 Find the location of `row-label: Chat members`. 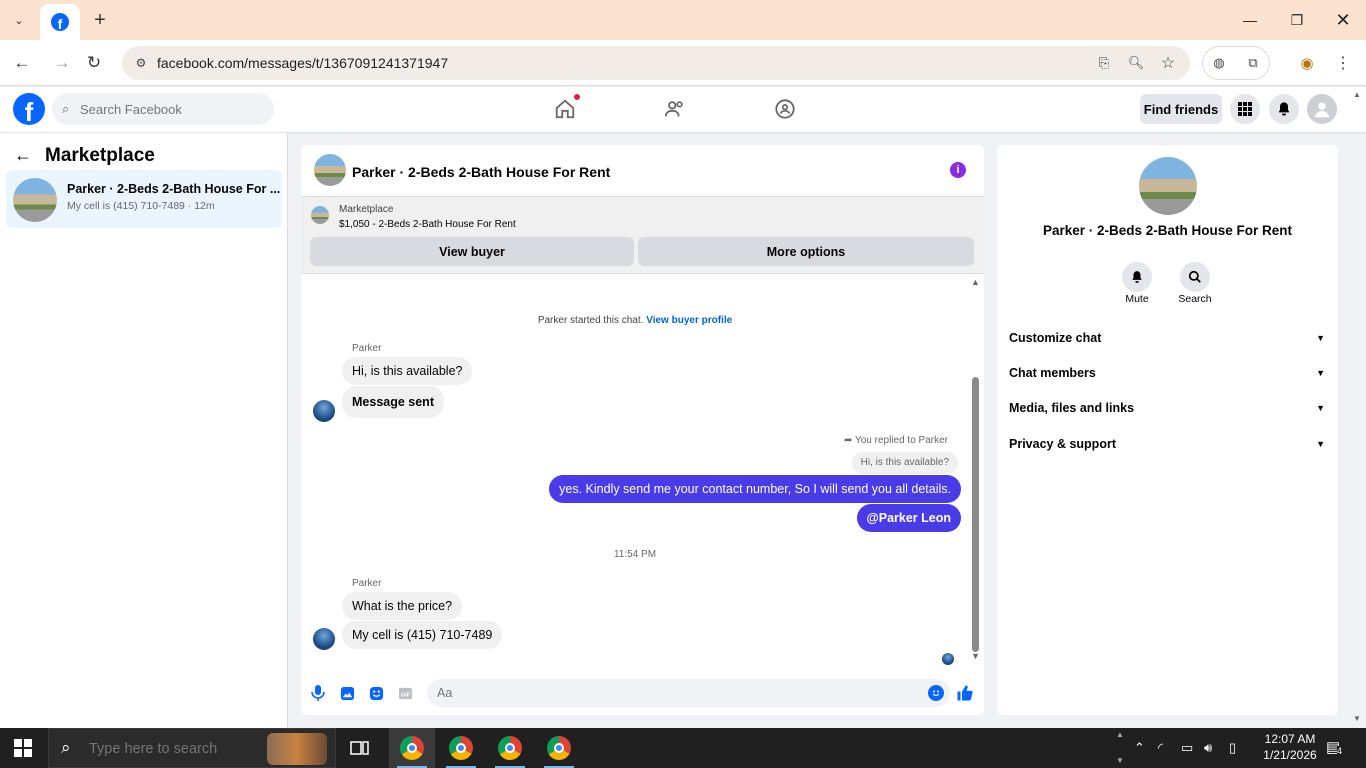

row-label: Chat members is located at coordinates (1052, 373).